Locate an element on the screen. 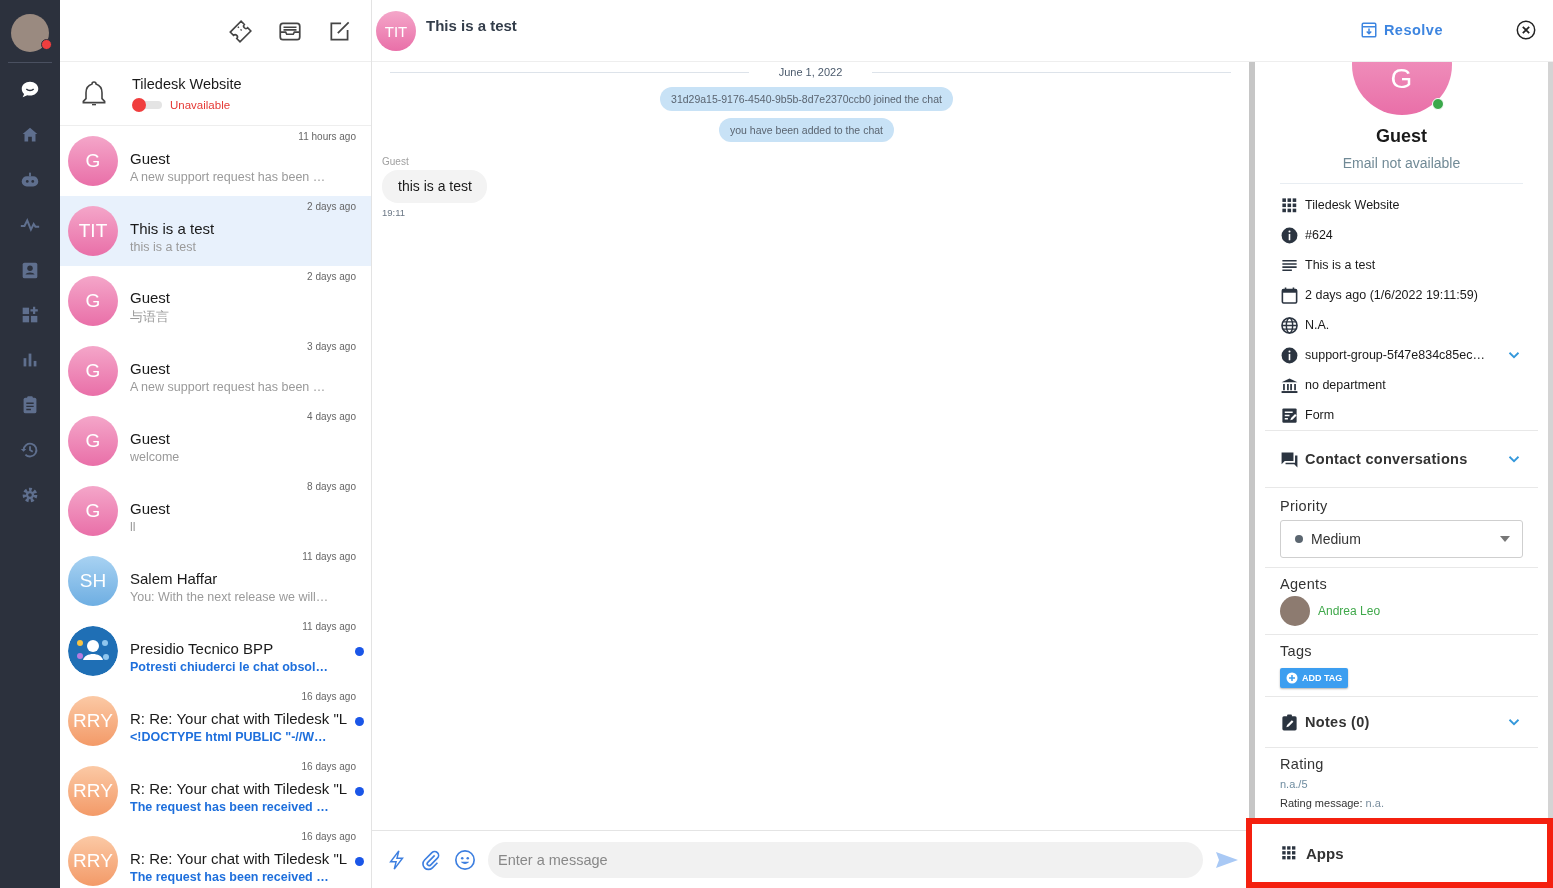 This screenshot has height=888, width=1553. grid-icon is located at coordinates (1289, 853).